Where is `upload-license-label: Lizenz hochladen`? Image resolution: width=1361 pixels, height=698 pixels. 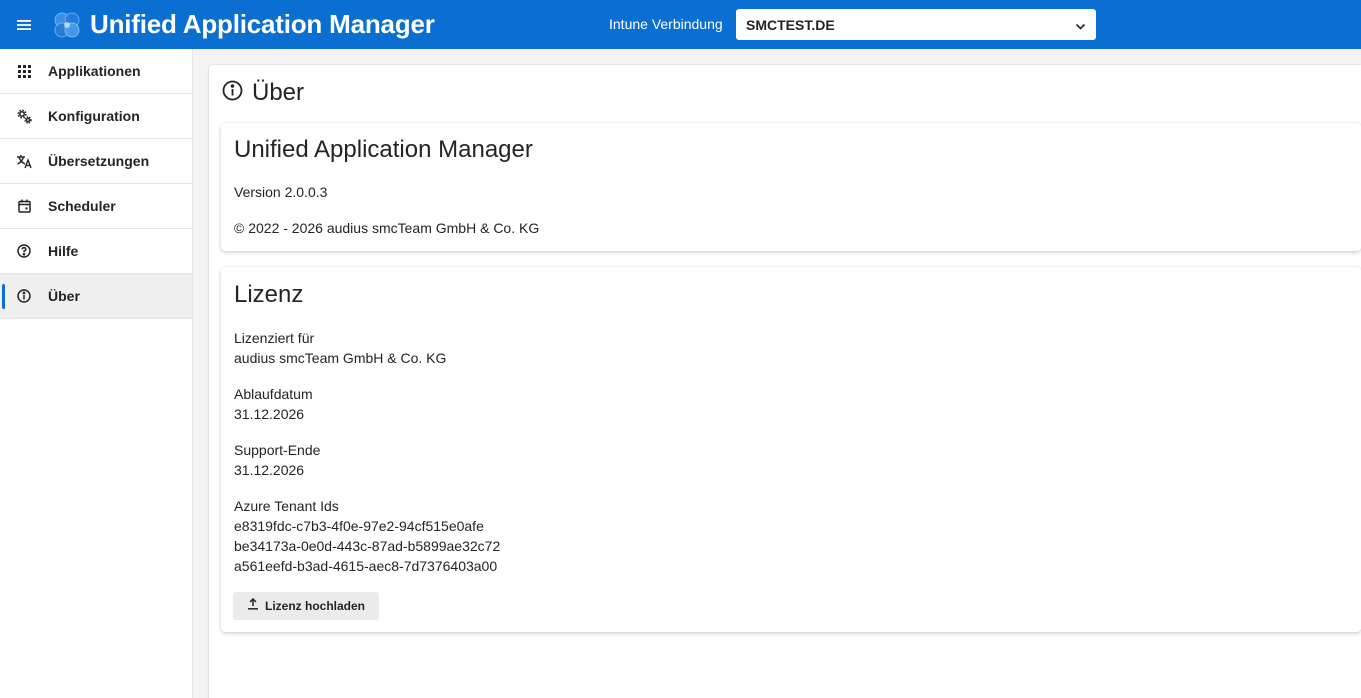
upload-license-label: Lizenz hochladen is located at coordinates (314, 606).